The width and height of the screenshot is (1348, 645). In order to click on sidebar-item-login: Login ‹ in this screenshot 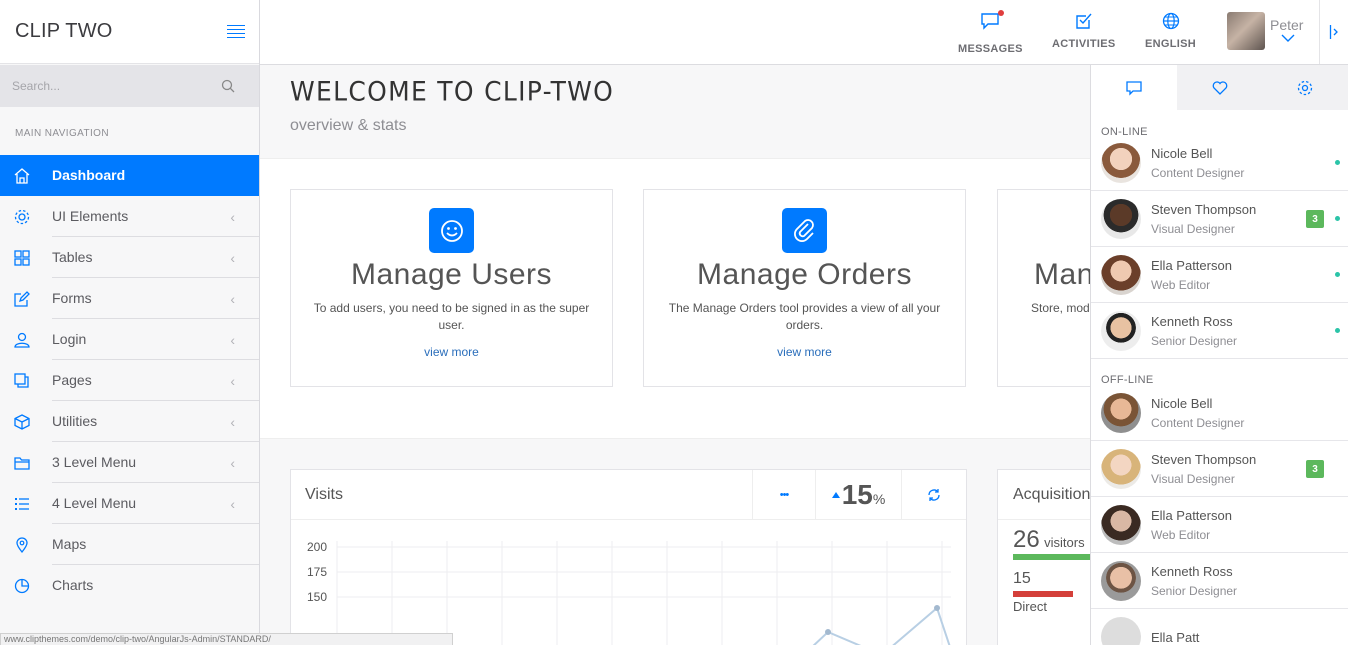, I will do `click(129, 339)`.